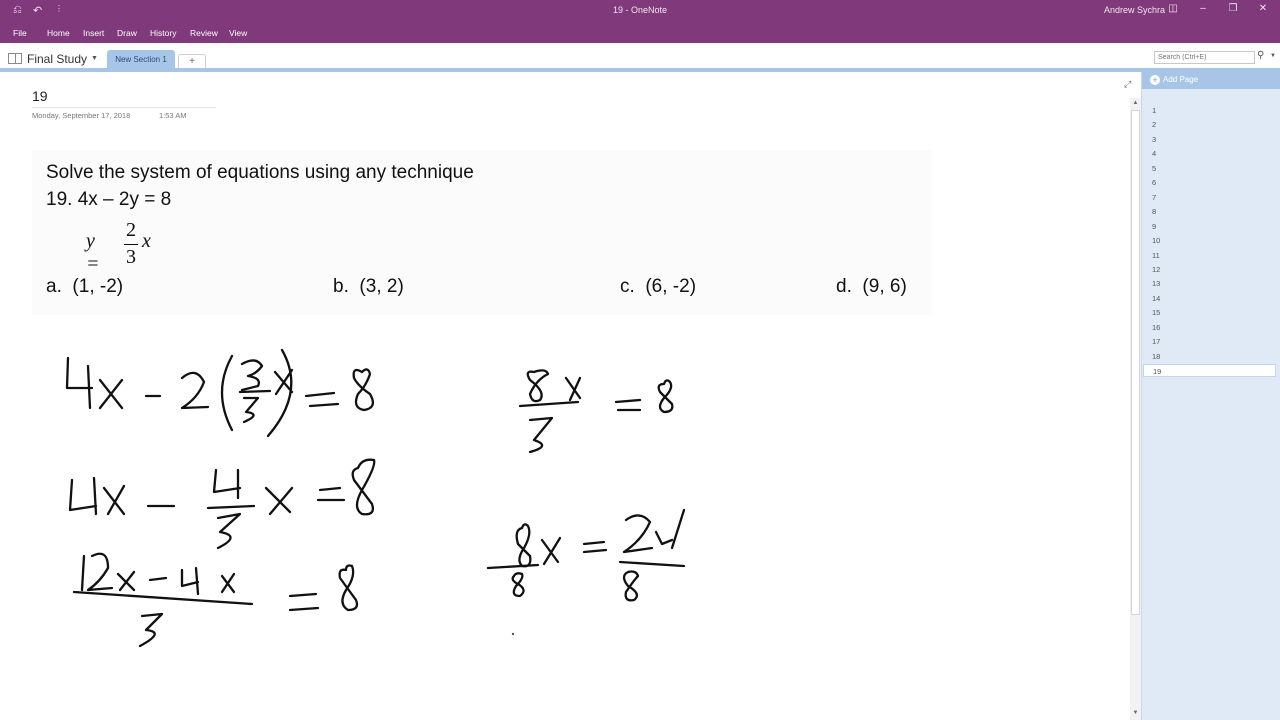  Describe the element at coordinates (381, 286) in the screenshot. I see `choice-value: (3, 2)` at that location.